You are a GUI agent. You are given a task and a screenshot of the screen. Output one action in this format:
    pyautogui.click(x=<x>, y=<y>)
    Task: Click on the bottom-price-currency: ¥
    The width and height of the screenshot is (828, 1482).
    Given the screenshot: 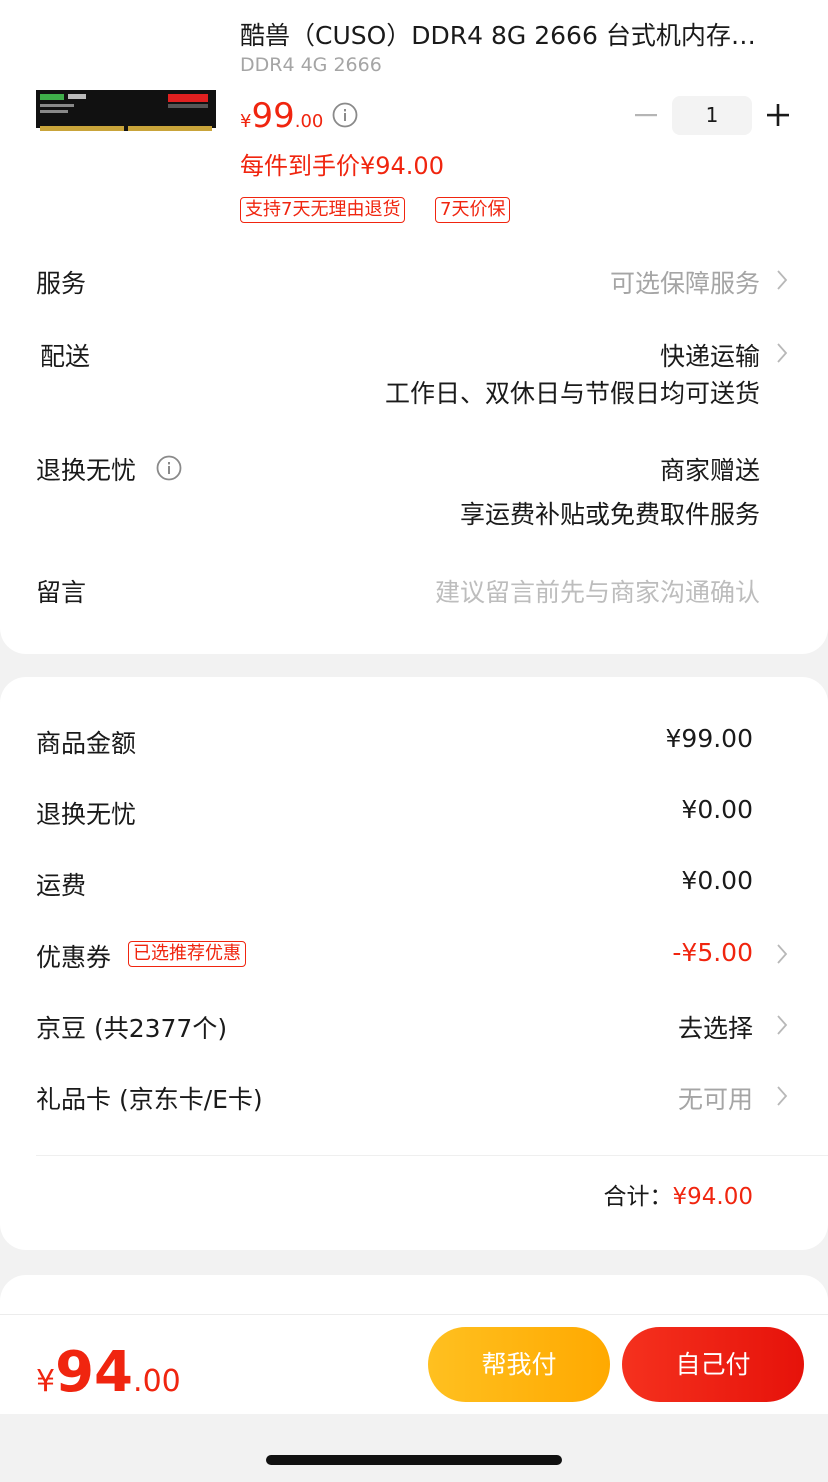 What is the action you would take?
    pyautogui.click(x=46, y=1381)
    